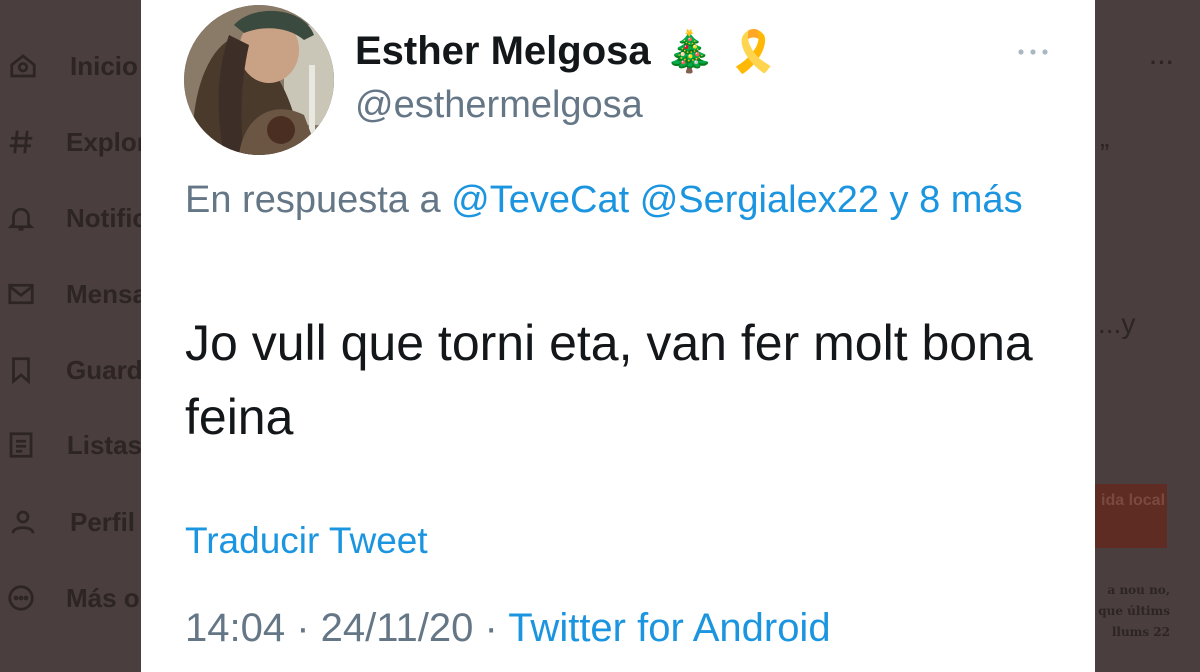  I want to click on user-handle: @esthermelgosa, so click(499, 105).